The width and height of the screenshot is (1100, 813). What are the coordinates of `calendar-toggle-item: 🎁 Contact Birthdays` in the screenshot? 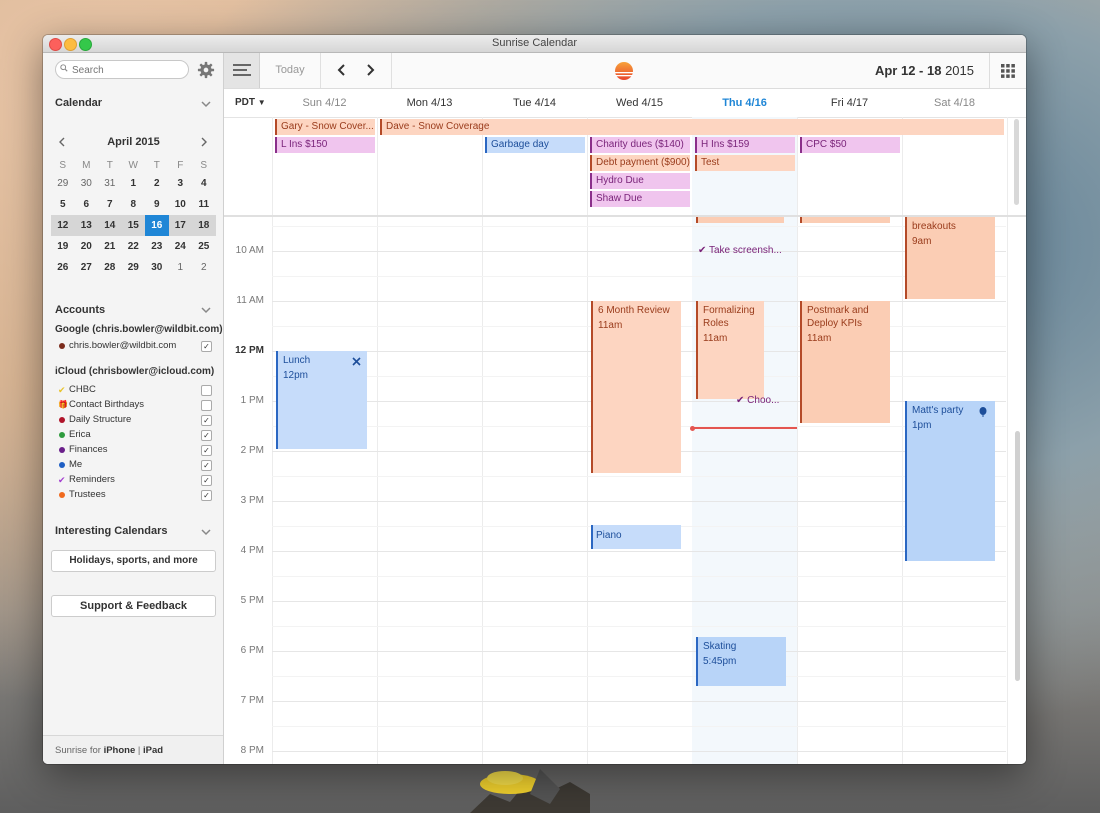 It's located at (136, 405).